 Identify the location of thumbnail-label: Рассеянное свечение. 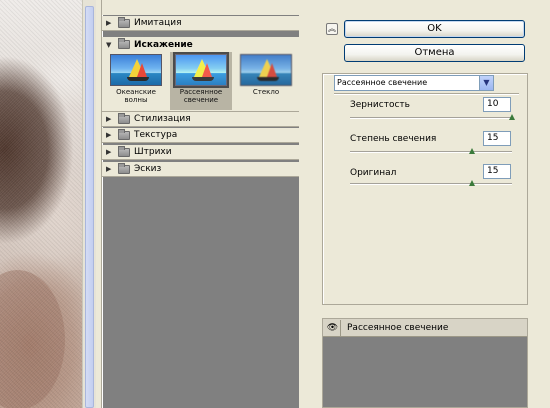
(201, 96).